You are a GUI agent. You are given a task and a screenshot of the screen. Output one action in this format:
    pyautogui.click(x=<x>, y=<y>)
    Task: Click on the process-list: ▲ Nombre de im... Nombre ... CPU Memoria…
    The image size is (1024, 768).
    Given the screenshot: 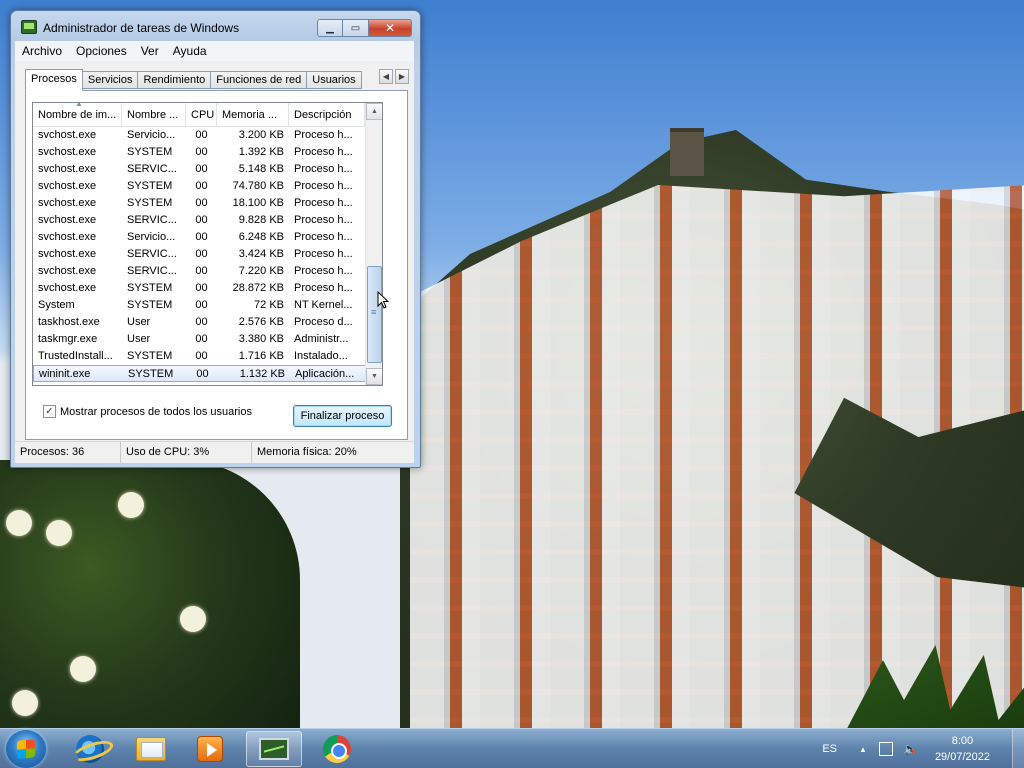 What is the action you would take?
    pyautogui.click(x=207, y=244)
    